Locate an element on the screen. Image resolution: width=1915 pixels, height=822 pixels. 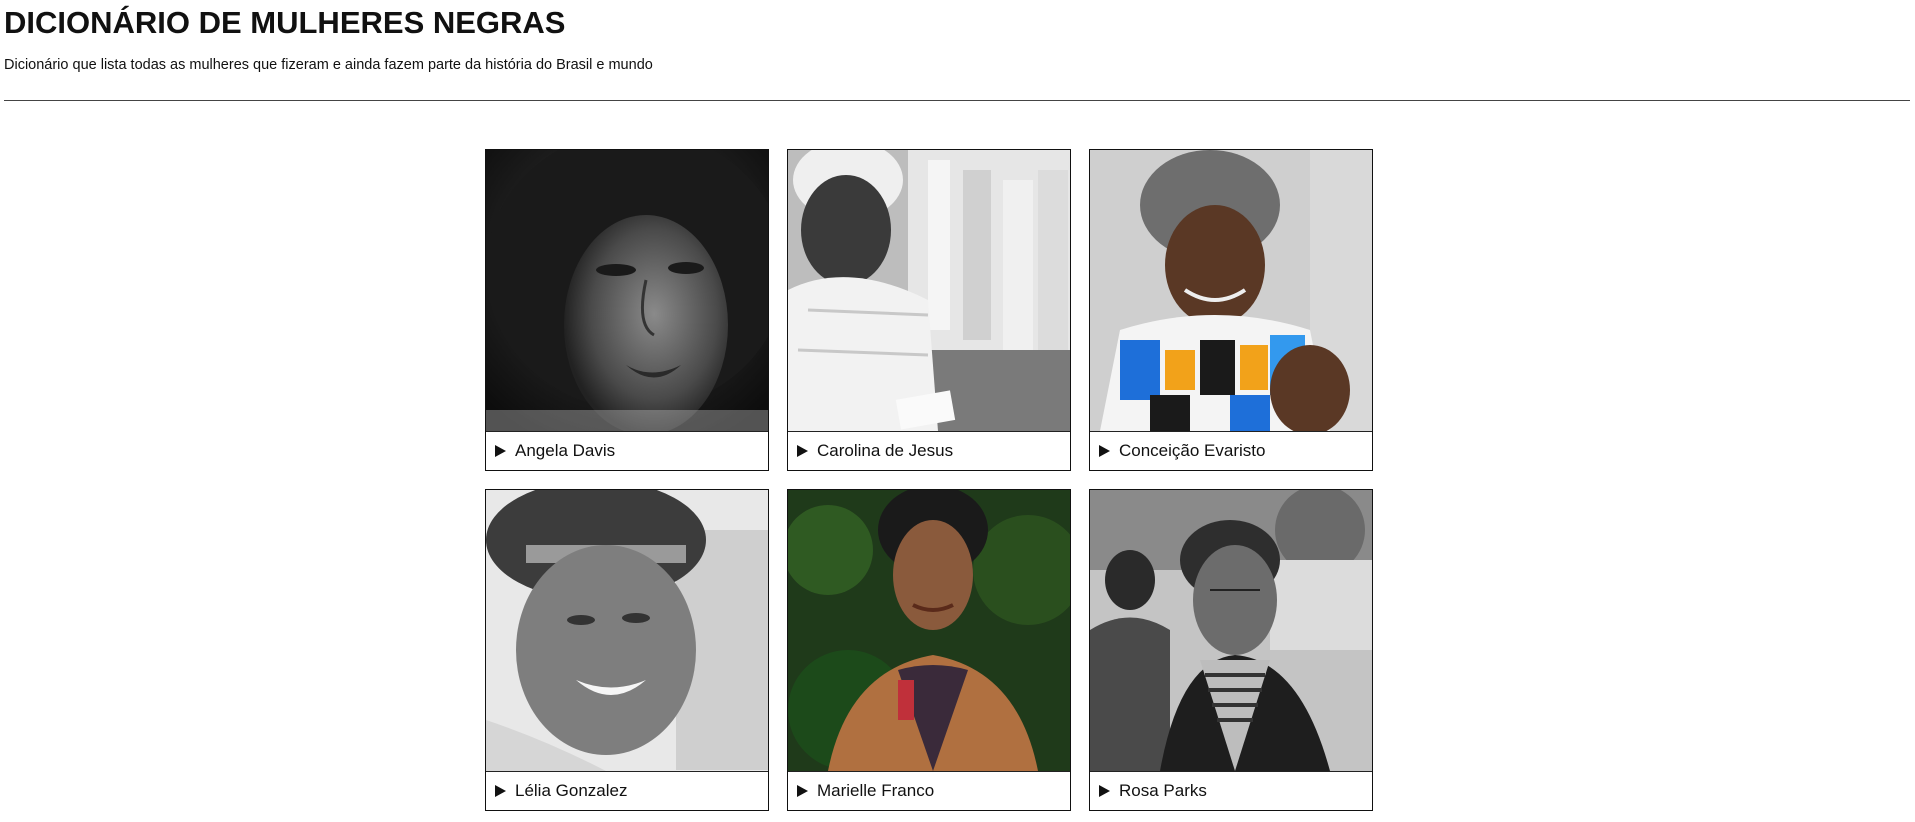
card-lelia-gonzalez: Lélia Gonzalez is located at coordinates (627, 650).